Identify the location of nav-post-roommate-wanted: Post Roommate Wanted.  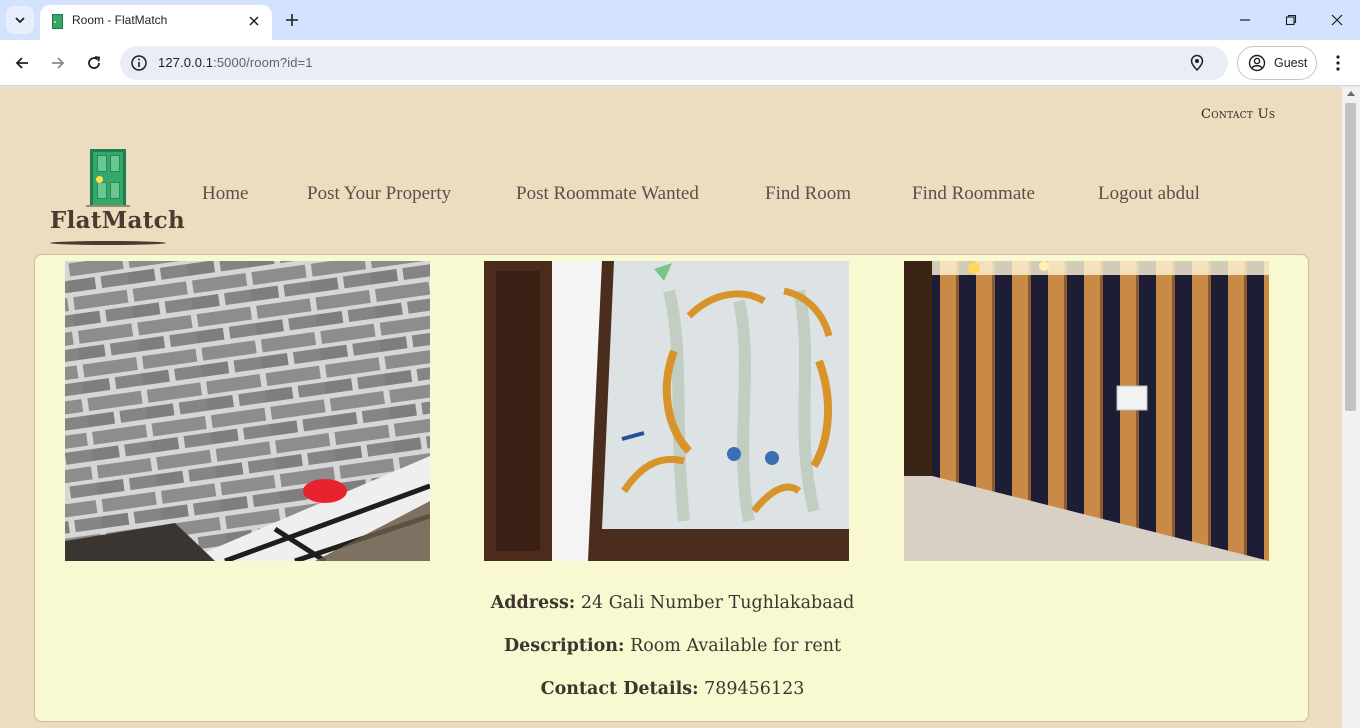
(607, 194).